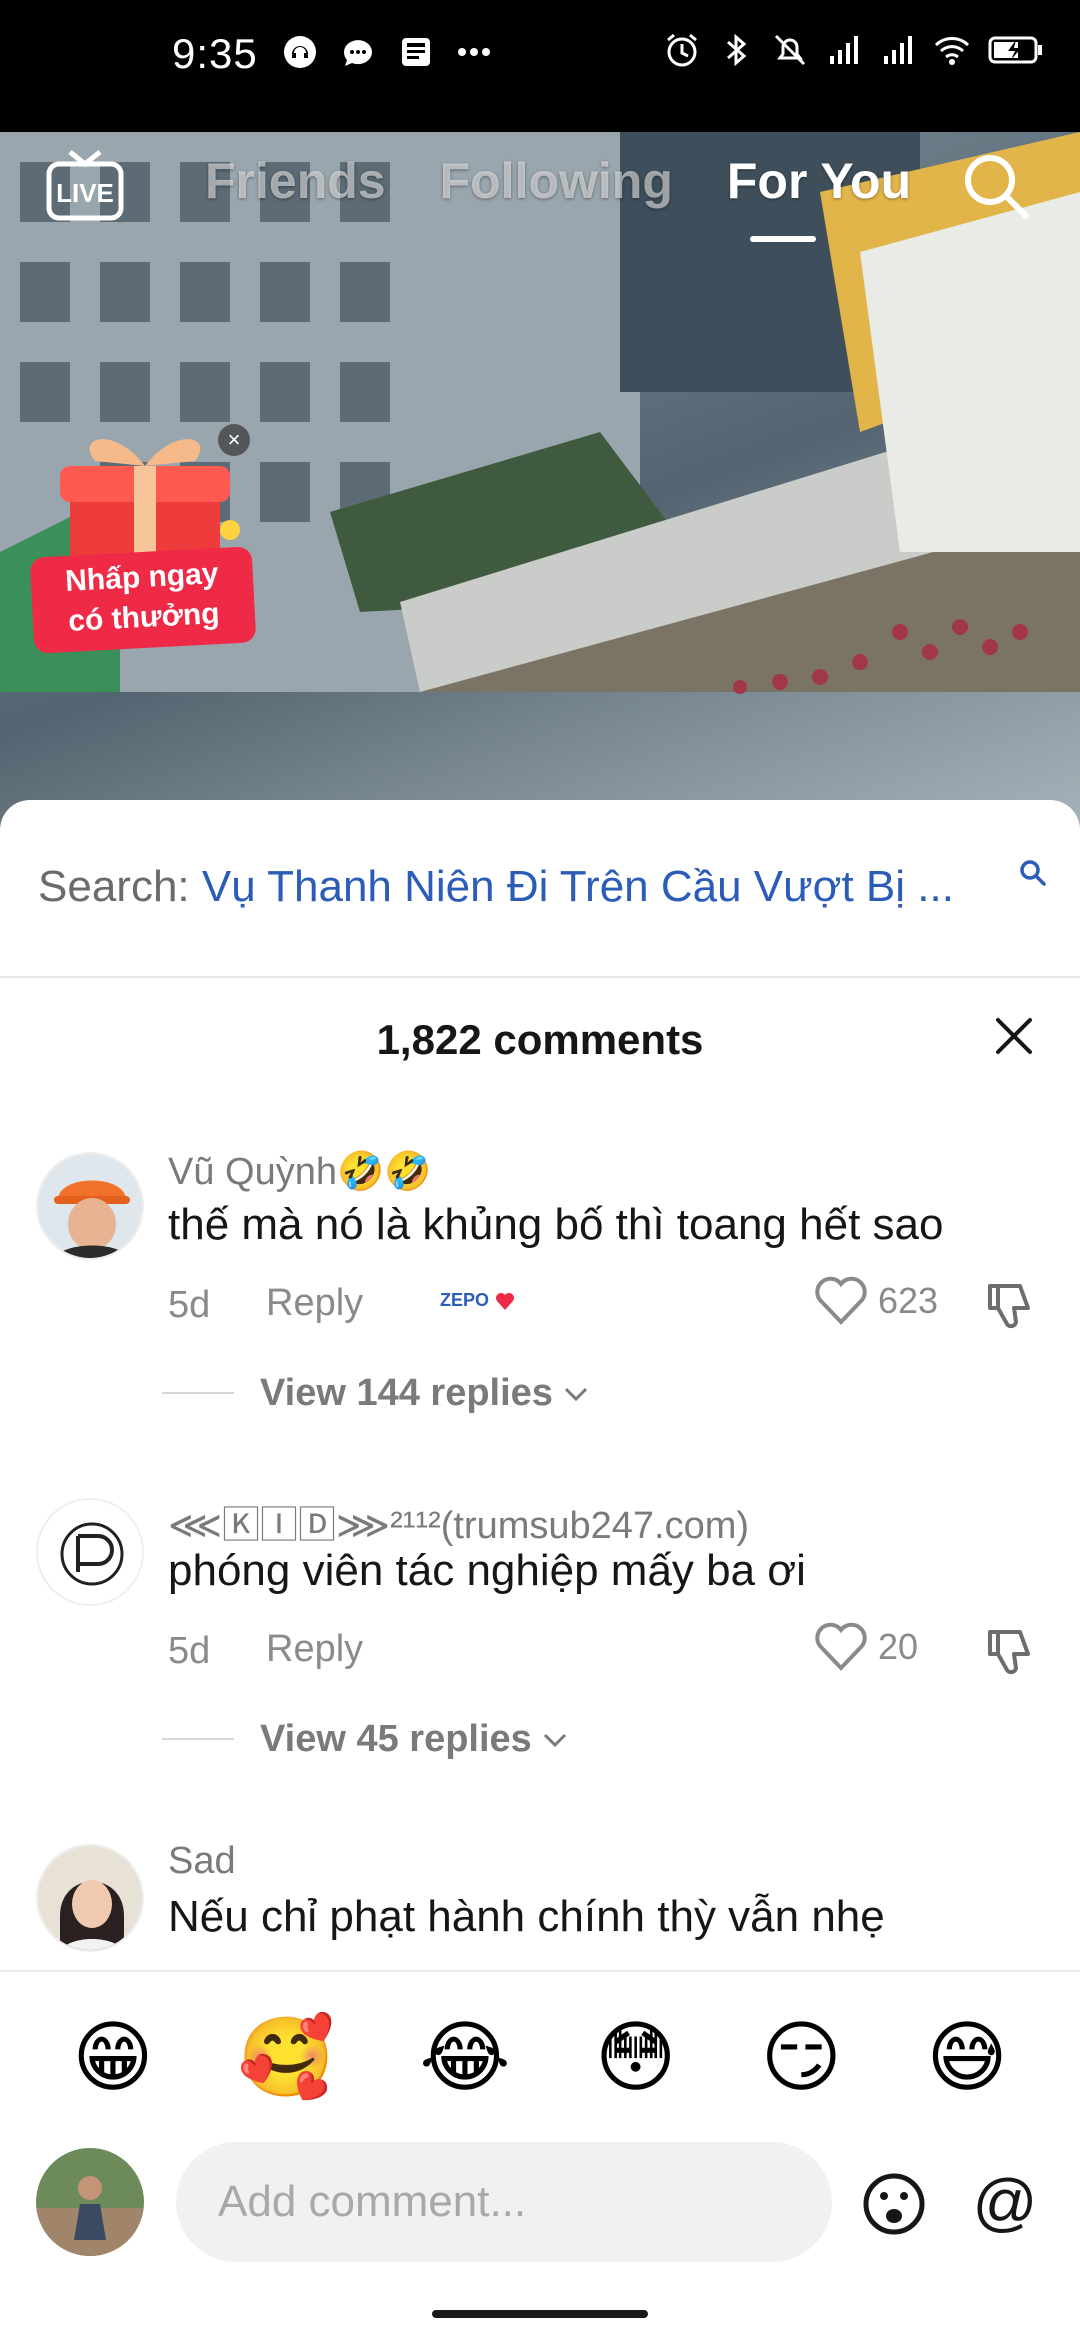  I want to click on search-prefix: Search:, so click(114, 886).